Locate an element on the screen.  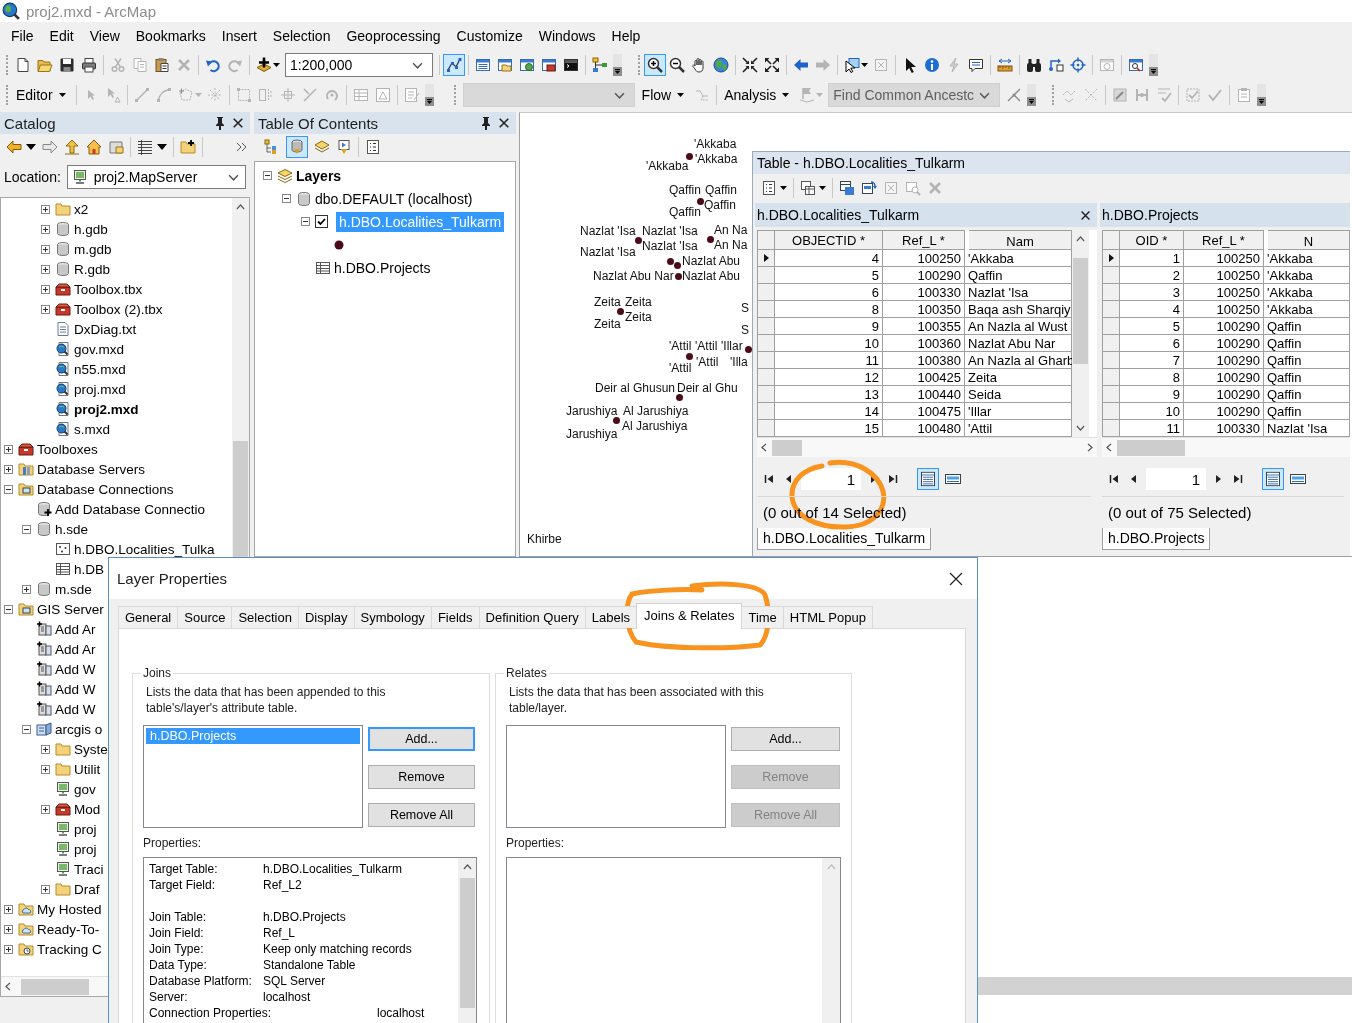
map-label: S is located at coordinates (745, 330).